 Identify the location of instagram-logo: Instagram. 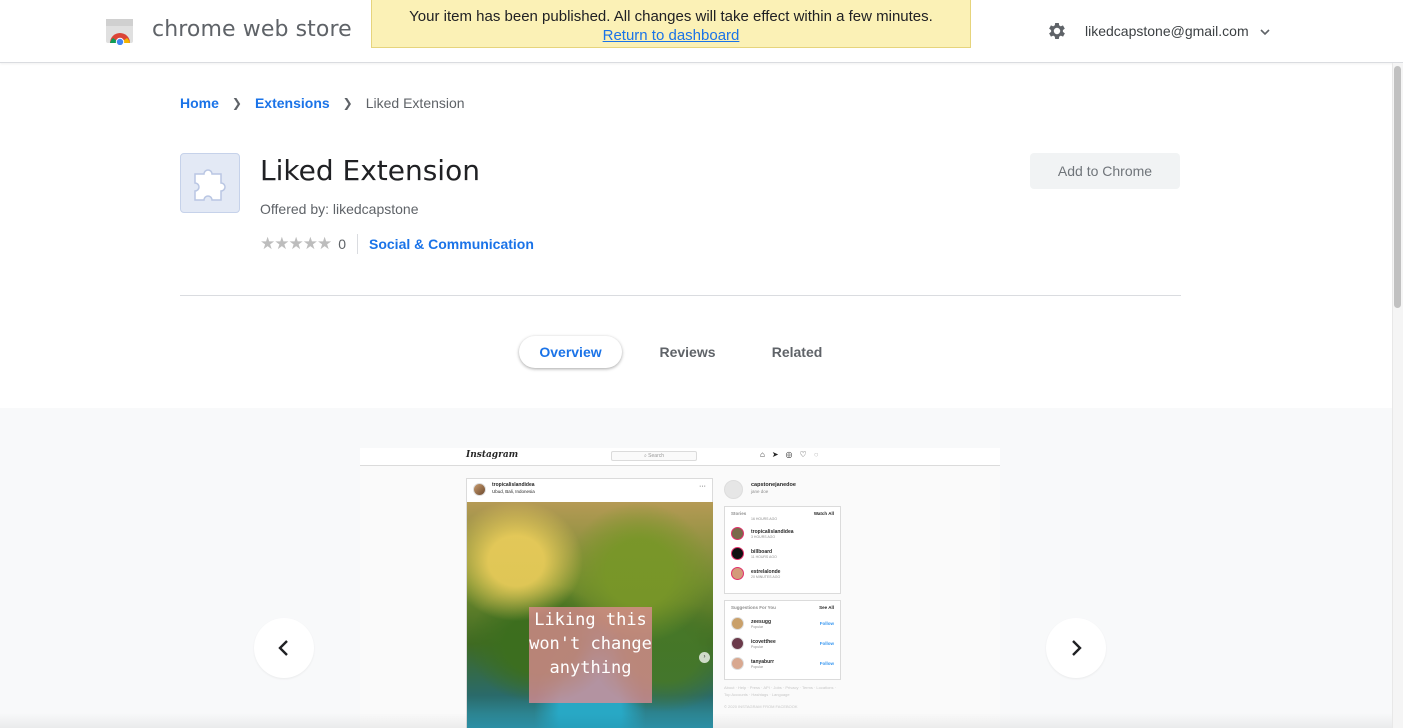
(492, 455).